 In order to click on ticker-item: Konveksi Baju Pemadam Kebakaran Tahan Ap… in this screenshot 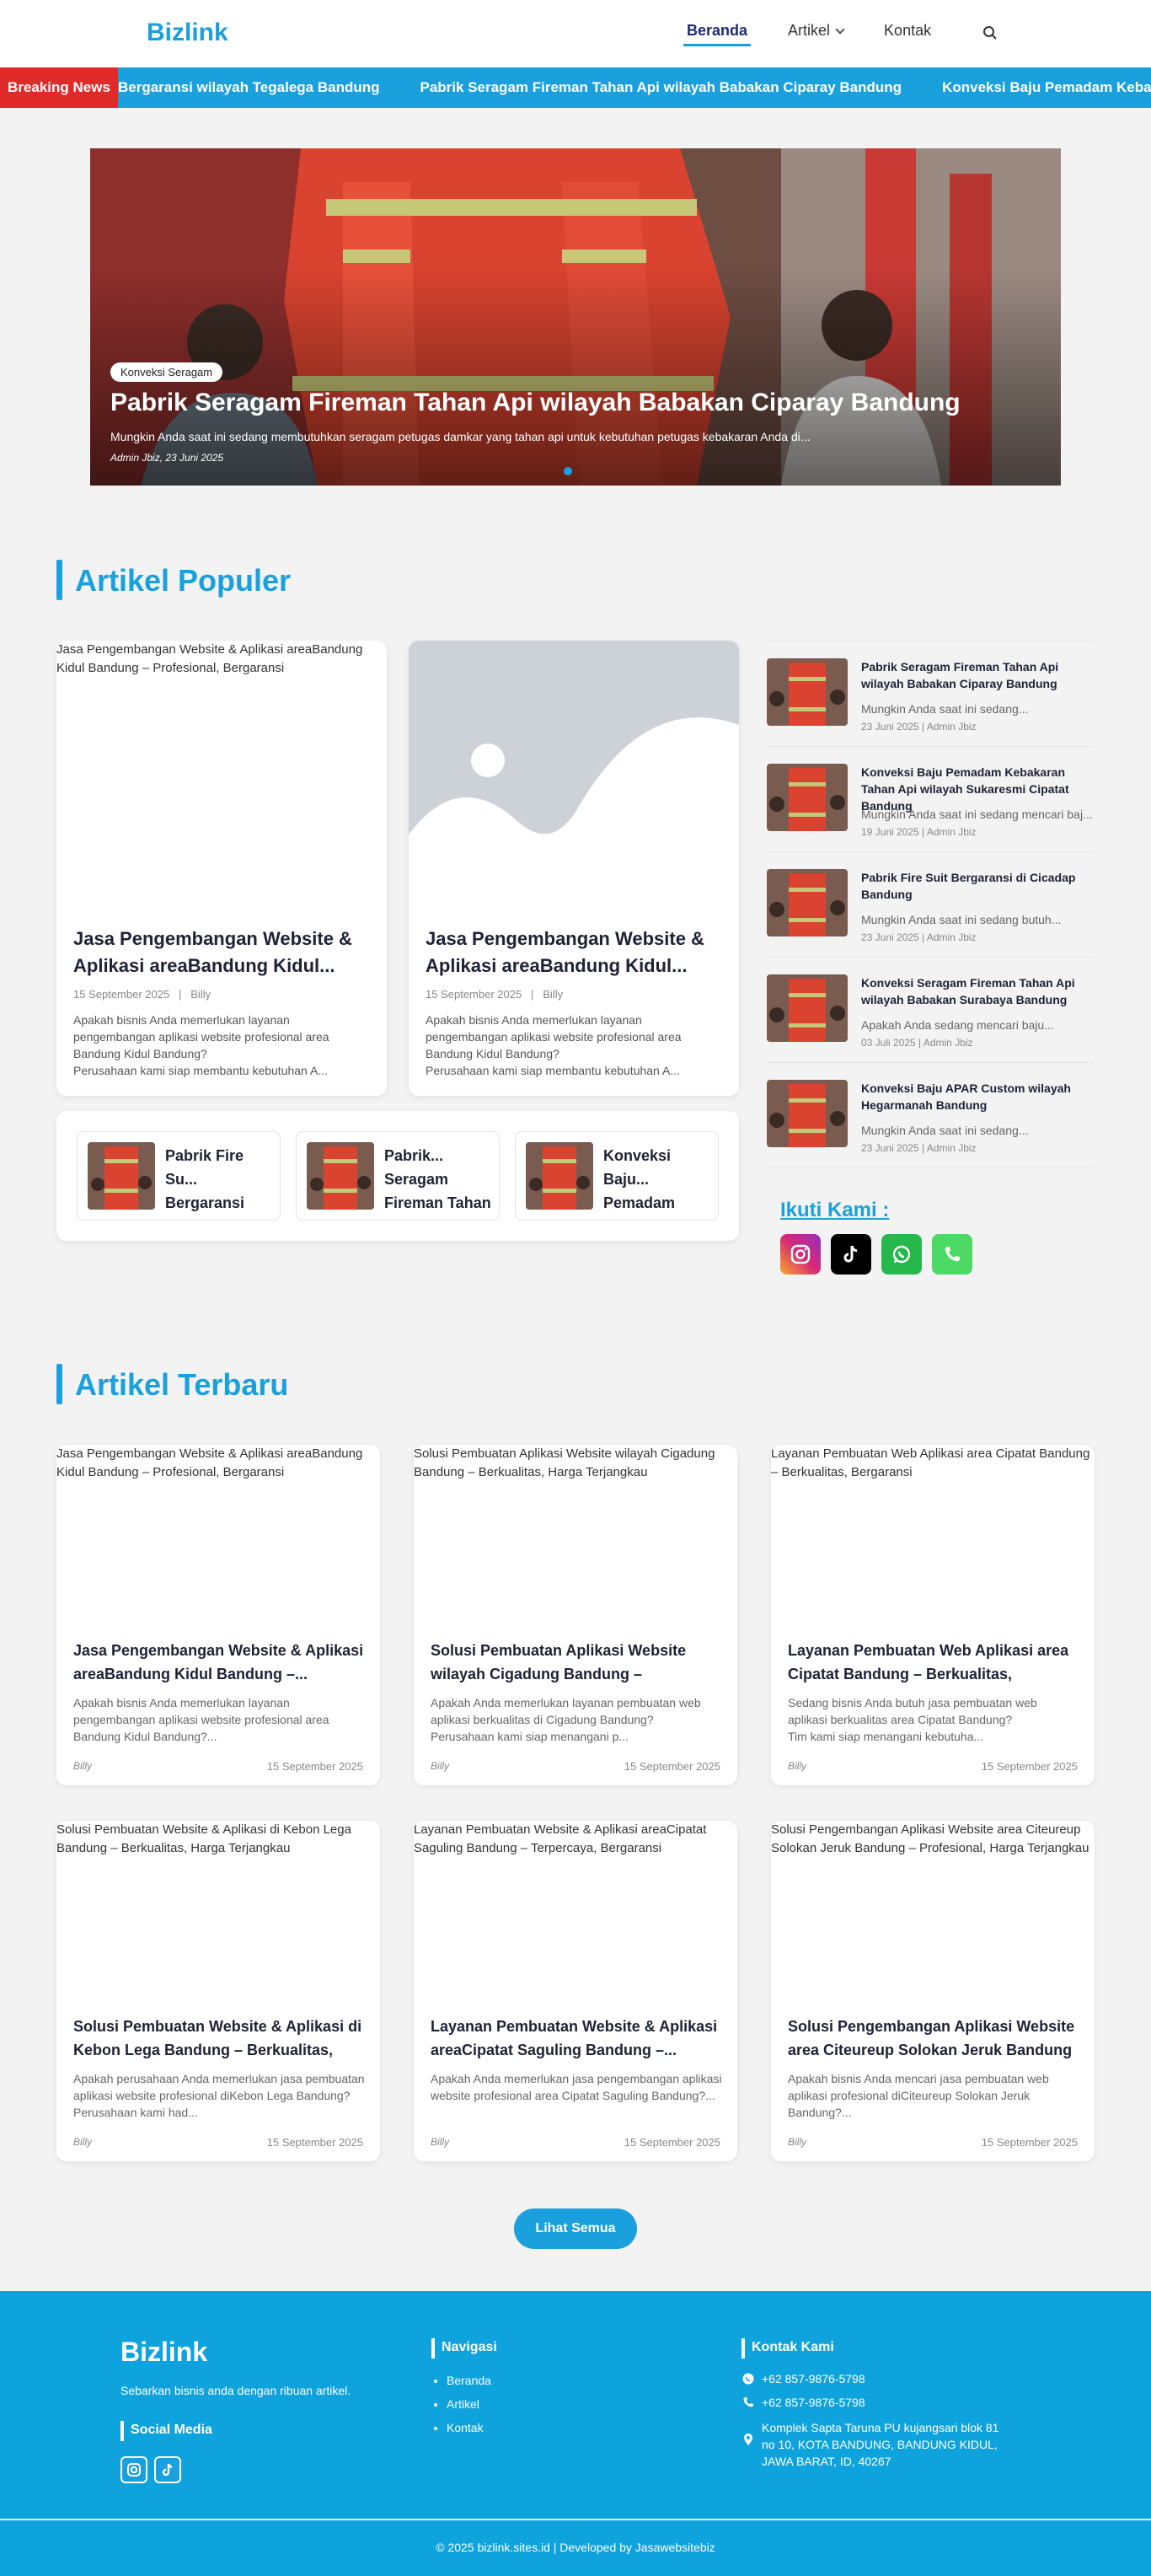, I will do `click(1046, 87)`.